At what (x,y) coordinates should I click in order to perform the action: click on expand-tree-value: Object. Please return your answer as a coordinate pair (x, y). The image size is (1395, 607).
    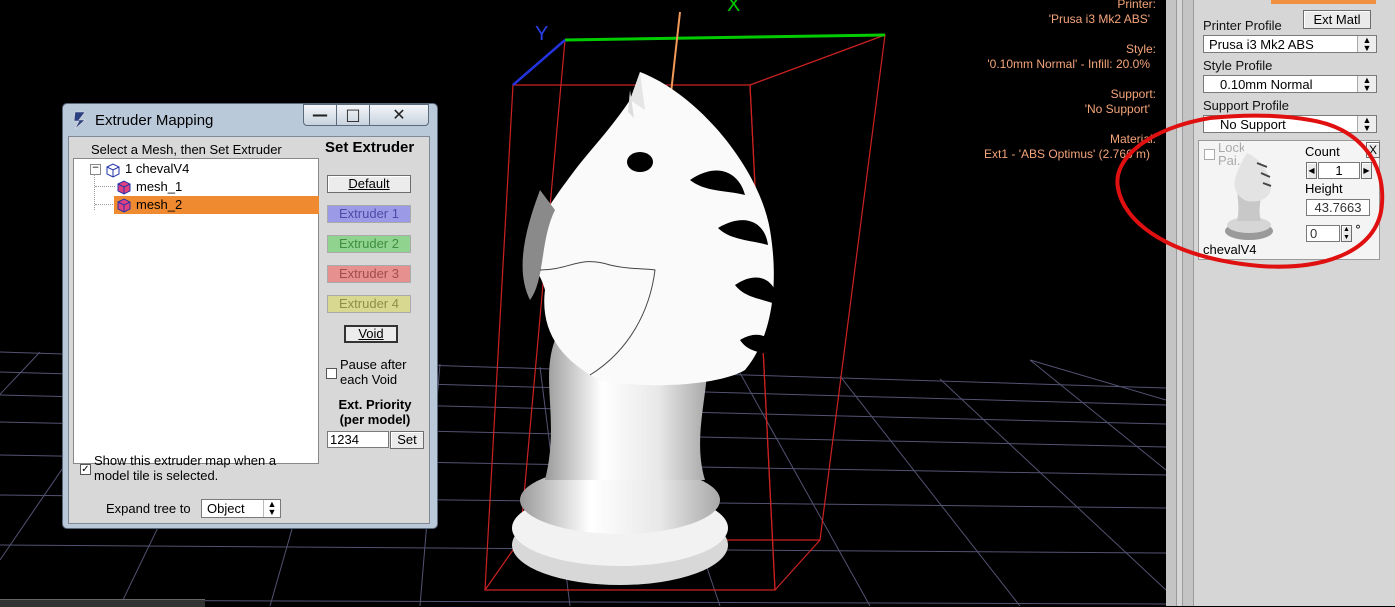
    Looking at the image, I should click on (226, 508).